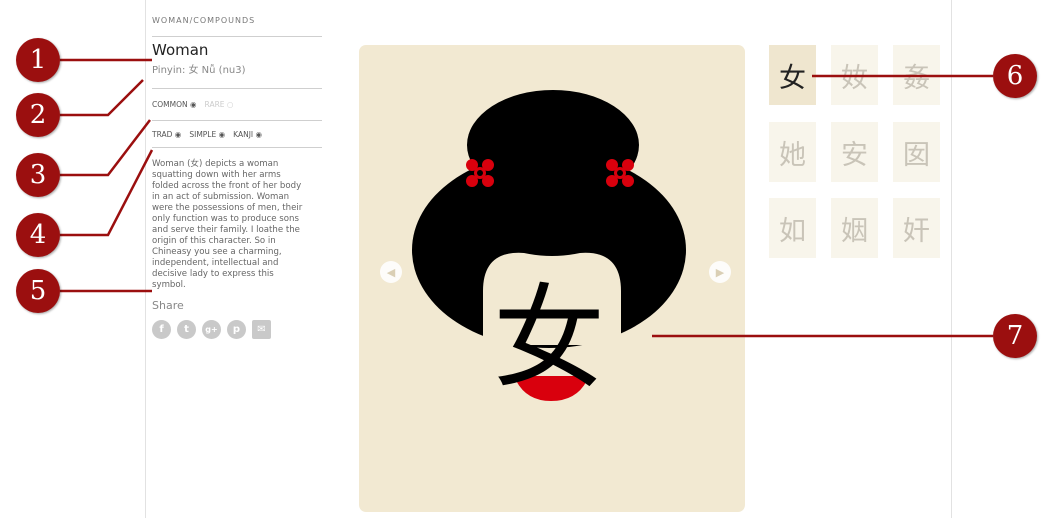  I want to click on callout-badge-1: 1, so click(38, 60).